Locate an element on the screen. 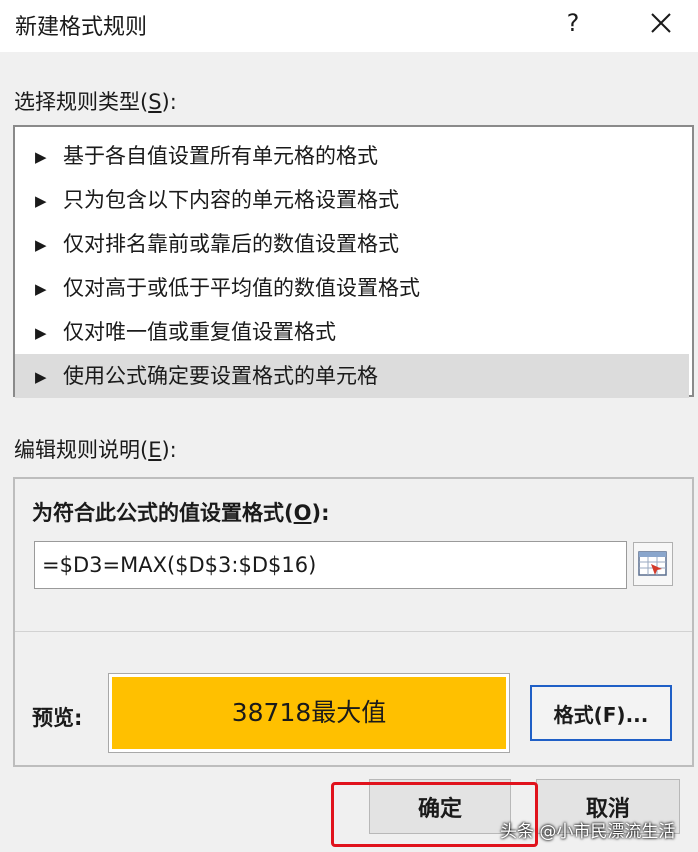  rule-type-item-label: 基于各自值设置所有单元格的格式 is located at coordinates (220, 156).